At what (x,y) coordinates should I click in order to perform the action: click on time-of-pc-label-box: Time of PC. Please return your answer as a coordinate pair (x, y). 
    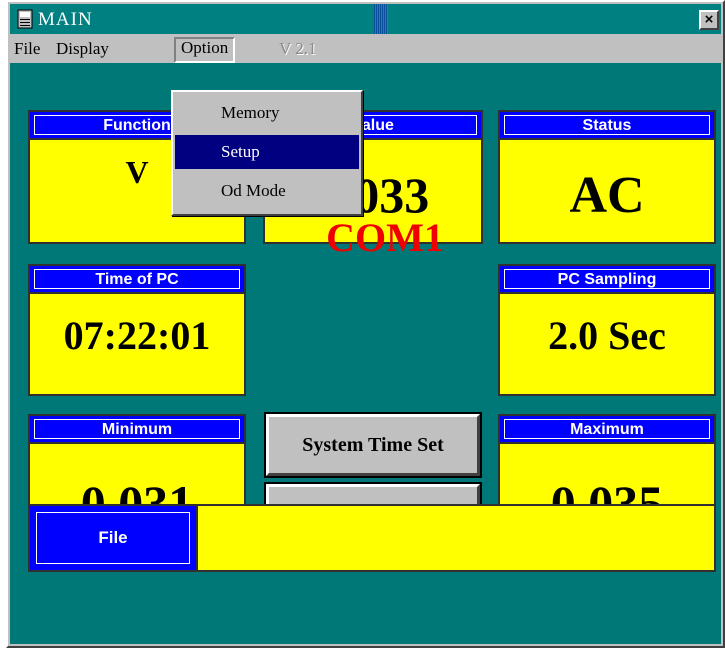
    Looking at the image, I should click on (137, 279).